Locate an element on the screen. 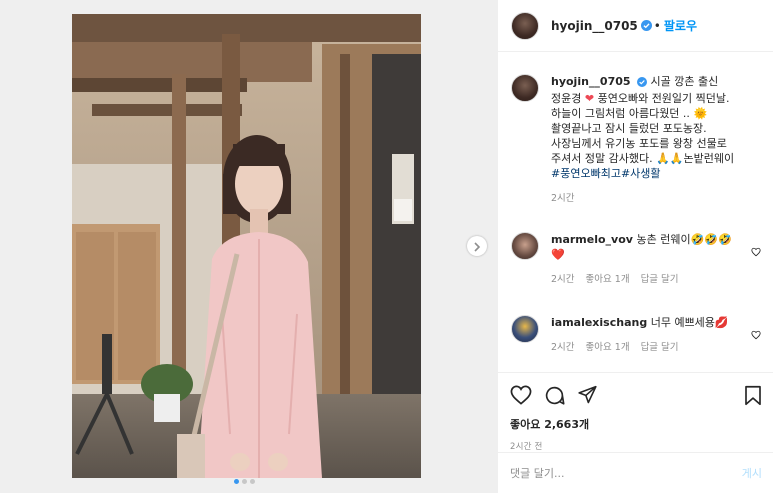 This screenshot has width=773, height=493. hashtag-link: #풍연오빠최고 is located at coordinates (586, 173).